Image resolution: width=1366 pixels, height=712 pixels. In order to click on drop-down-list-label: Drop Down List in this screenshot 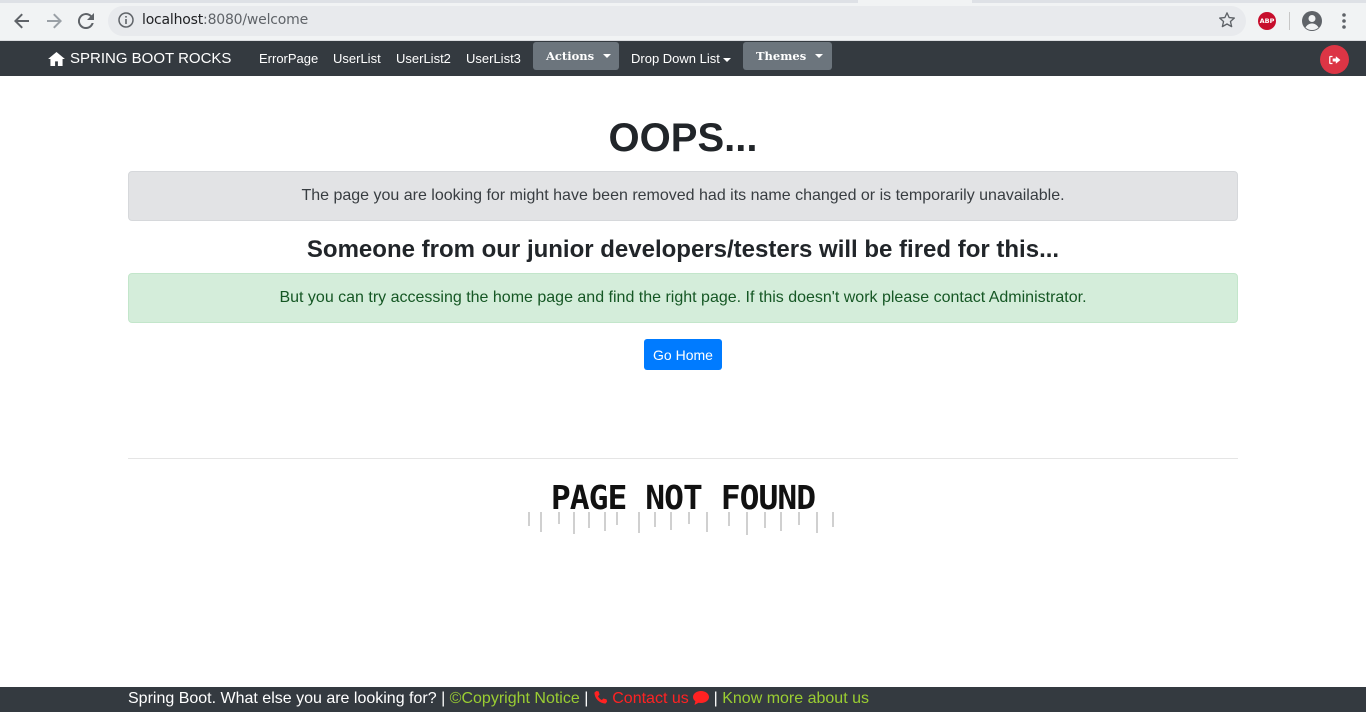, I will do `click(675, 58)`.